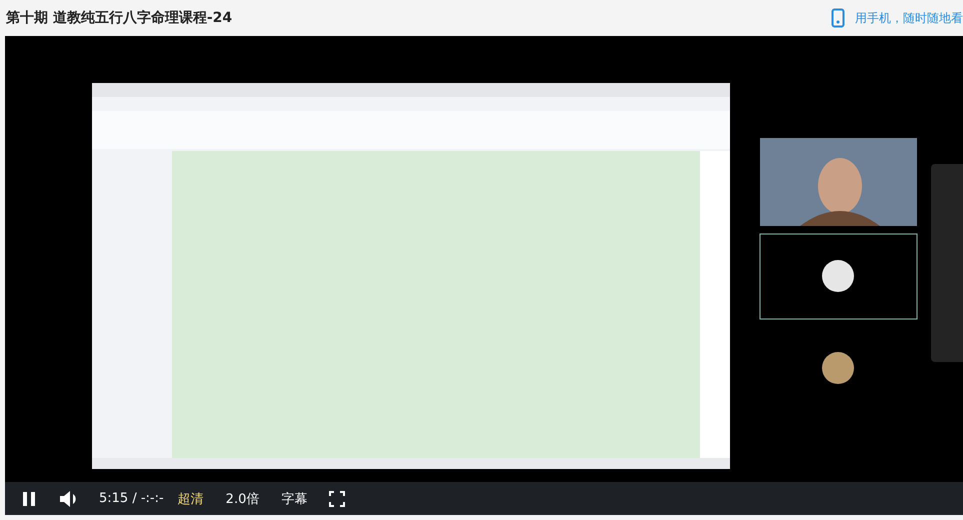  What do you see at coordinates (243, 499) in the screenshot?
I see `speed-button: 2.0倍` at bounding box center [243, 499].